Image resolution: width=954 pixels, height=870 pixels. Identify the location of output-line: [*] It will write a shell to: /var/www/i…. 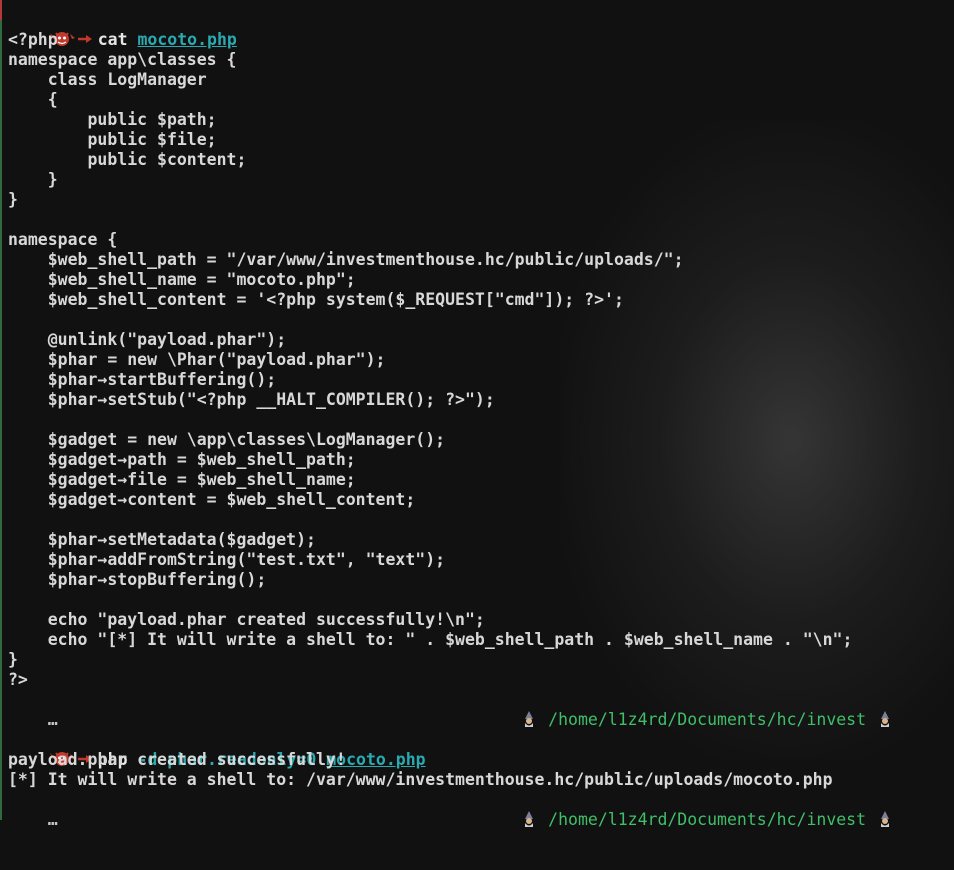
(420, 779).